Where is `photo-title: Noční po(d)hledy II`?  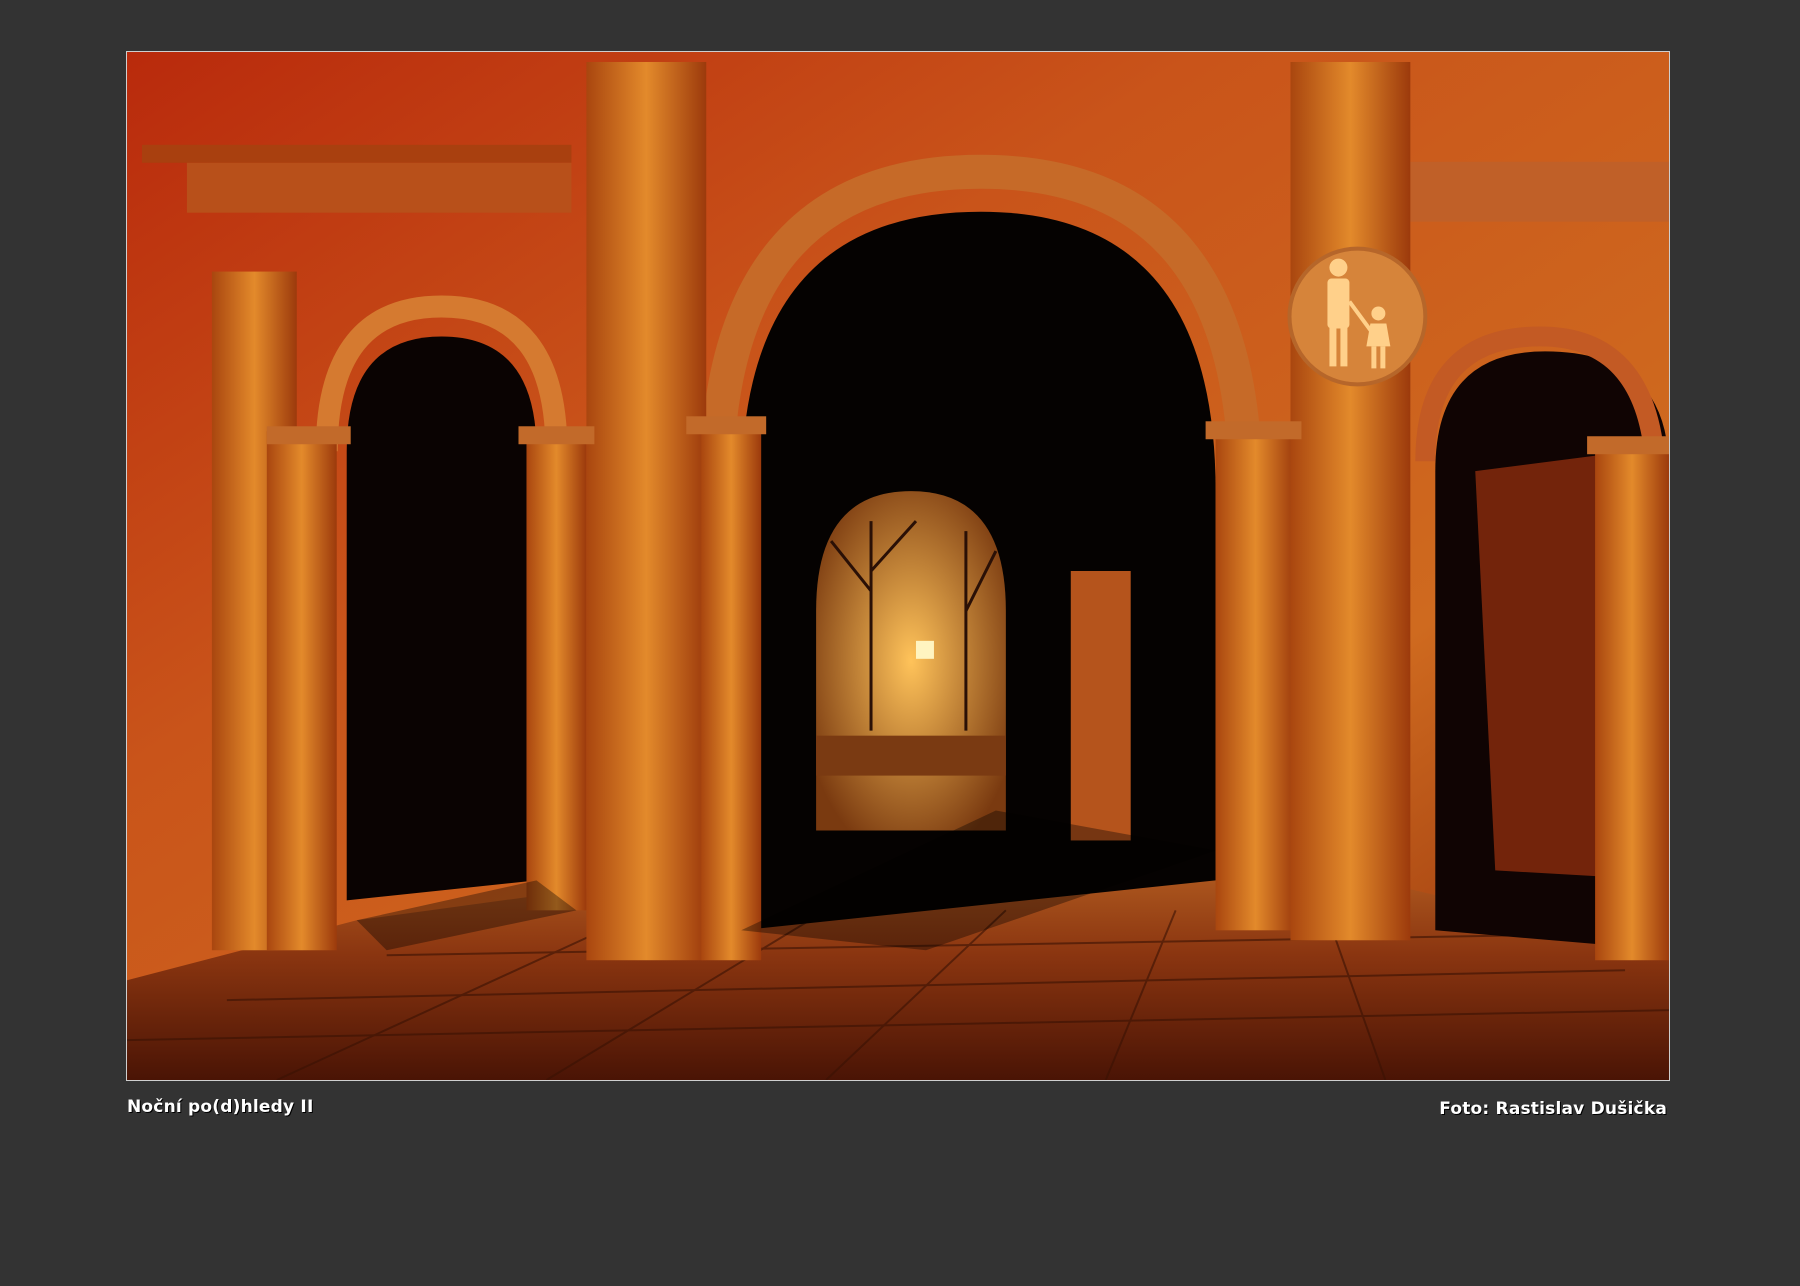
photo-title: Noční po(d)hledy II is located at coordinates (220, 1107).